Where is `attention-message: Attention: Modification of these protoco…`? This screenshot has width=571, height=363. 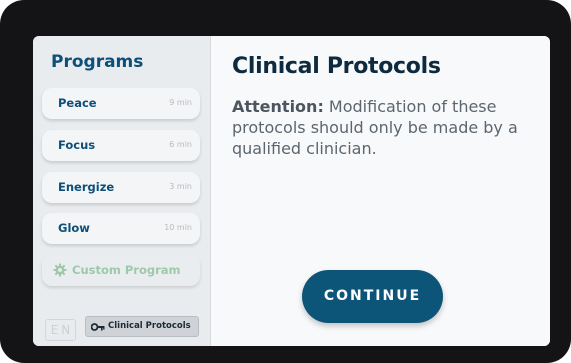 attention-message: Attention: Modification of these protoco… is located at coordinates (384, 127).